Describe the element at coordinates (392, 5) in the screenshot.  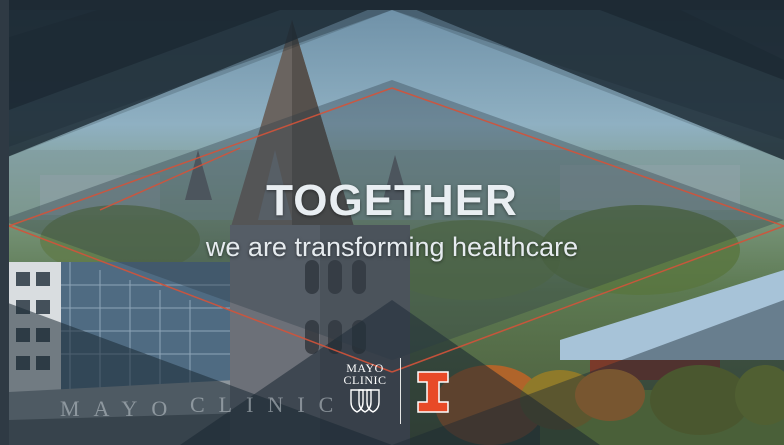
I see `top-edge-band` at that location.